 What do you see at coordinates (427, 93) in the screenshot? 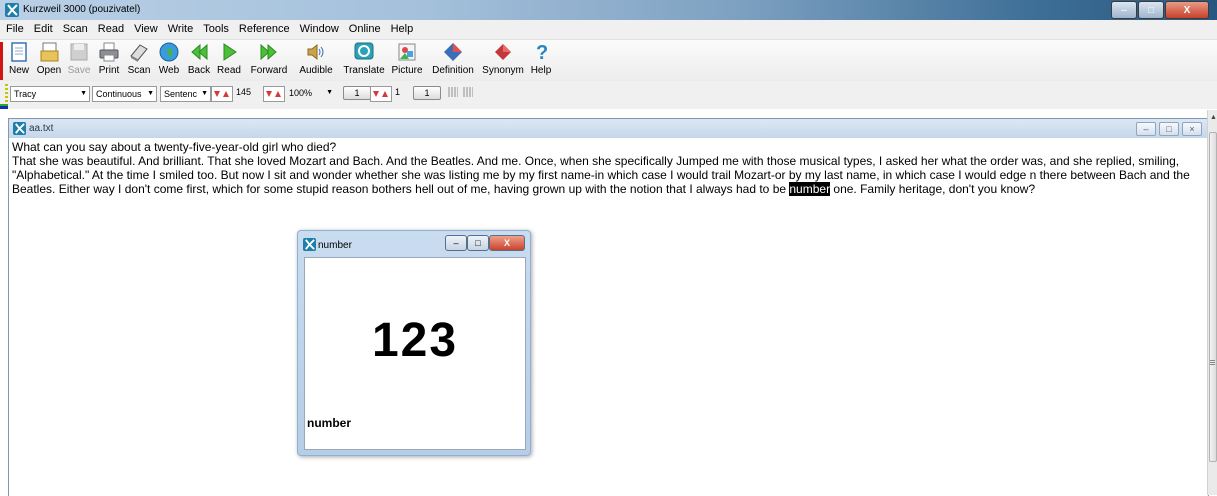
I see `column-box: 1` at bounding box center [427, 93].